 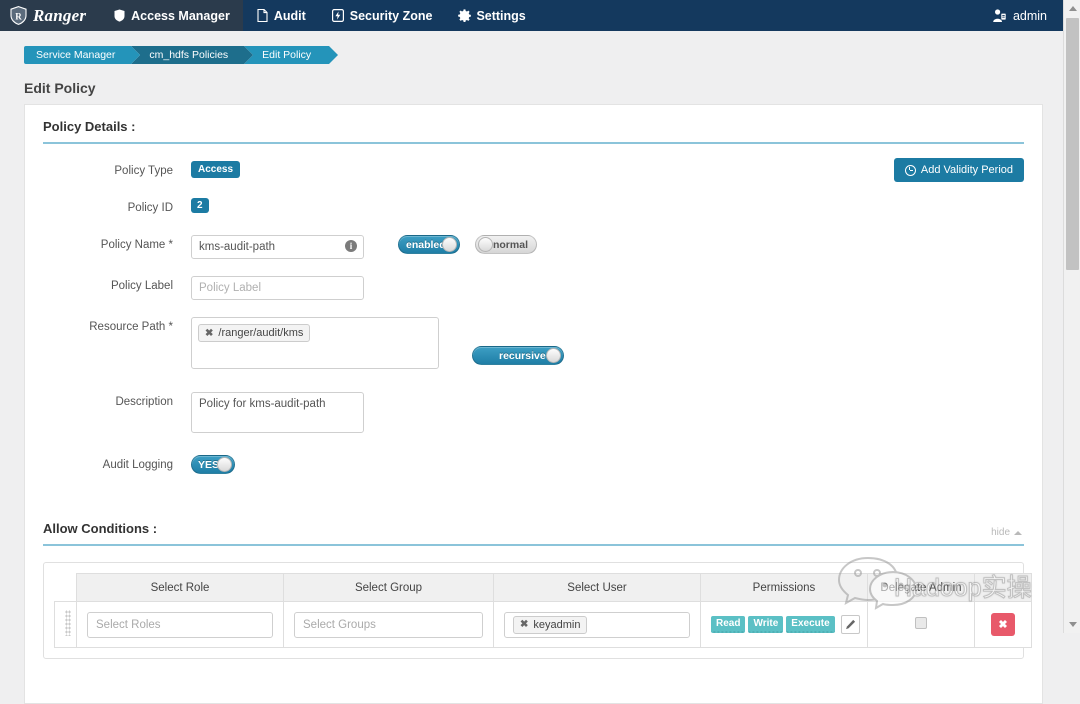 What do you see at coordinates (1029, 15) in the screenshot?
I see `username-label: admin` at bounding box center [1029, 15].